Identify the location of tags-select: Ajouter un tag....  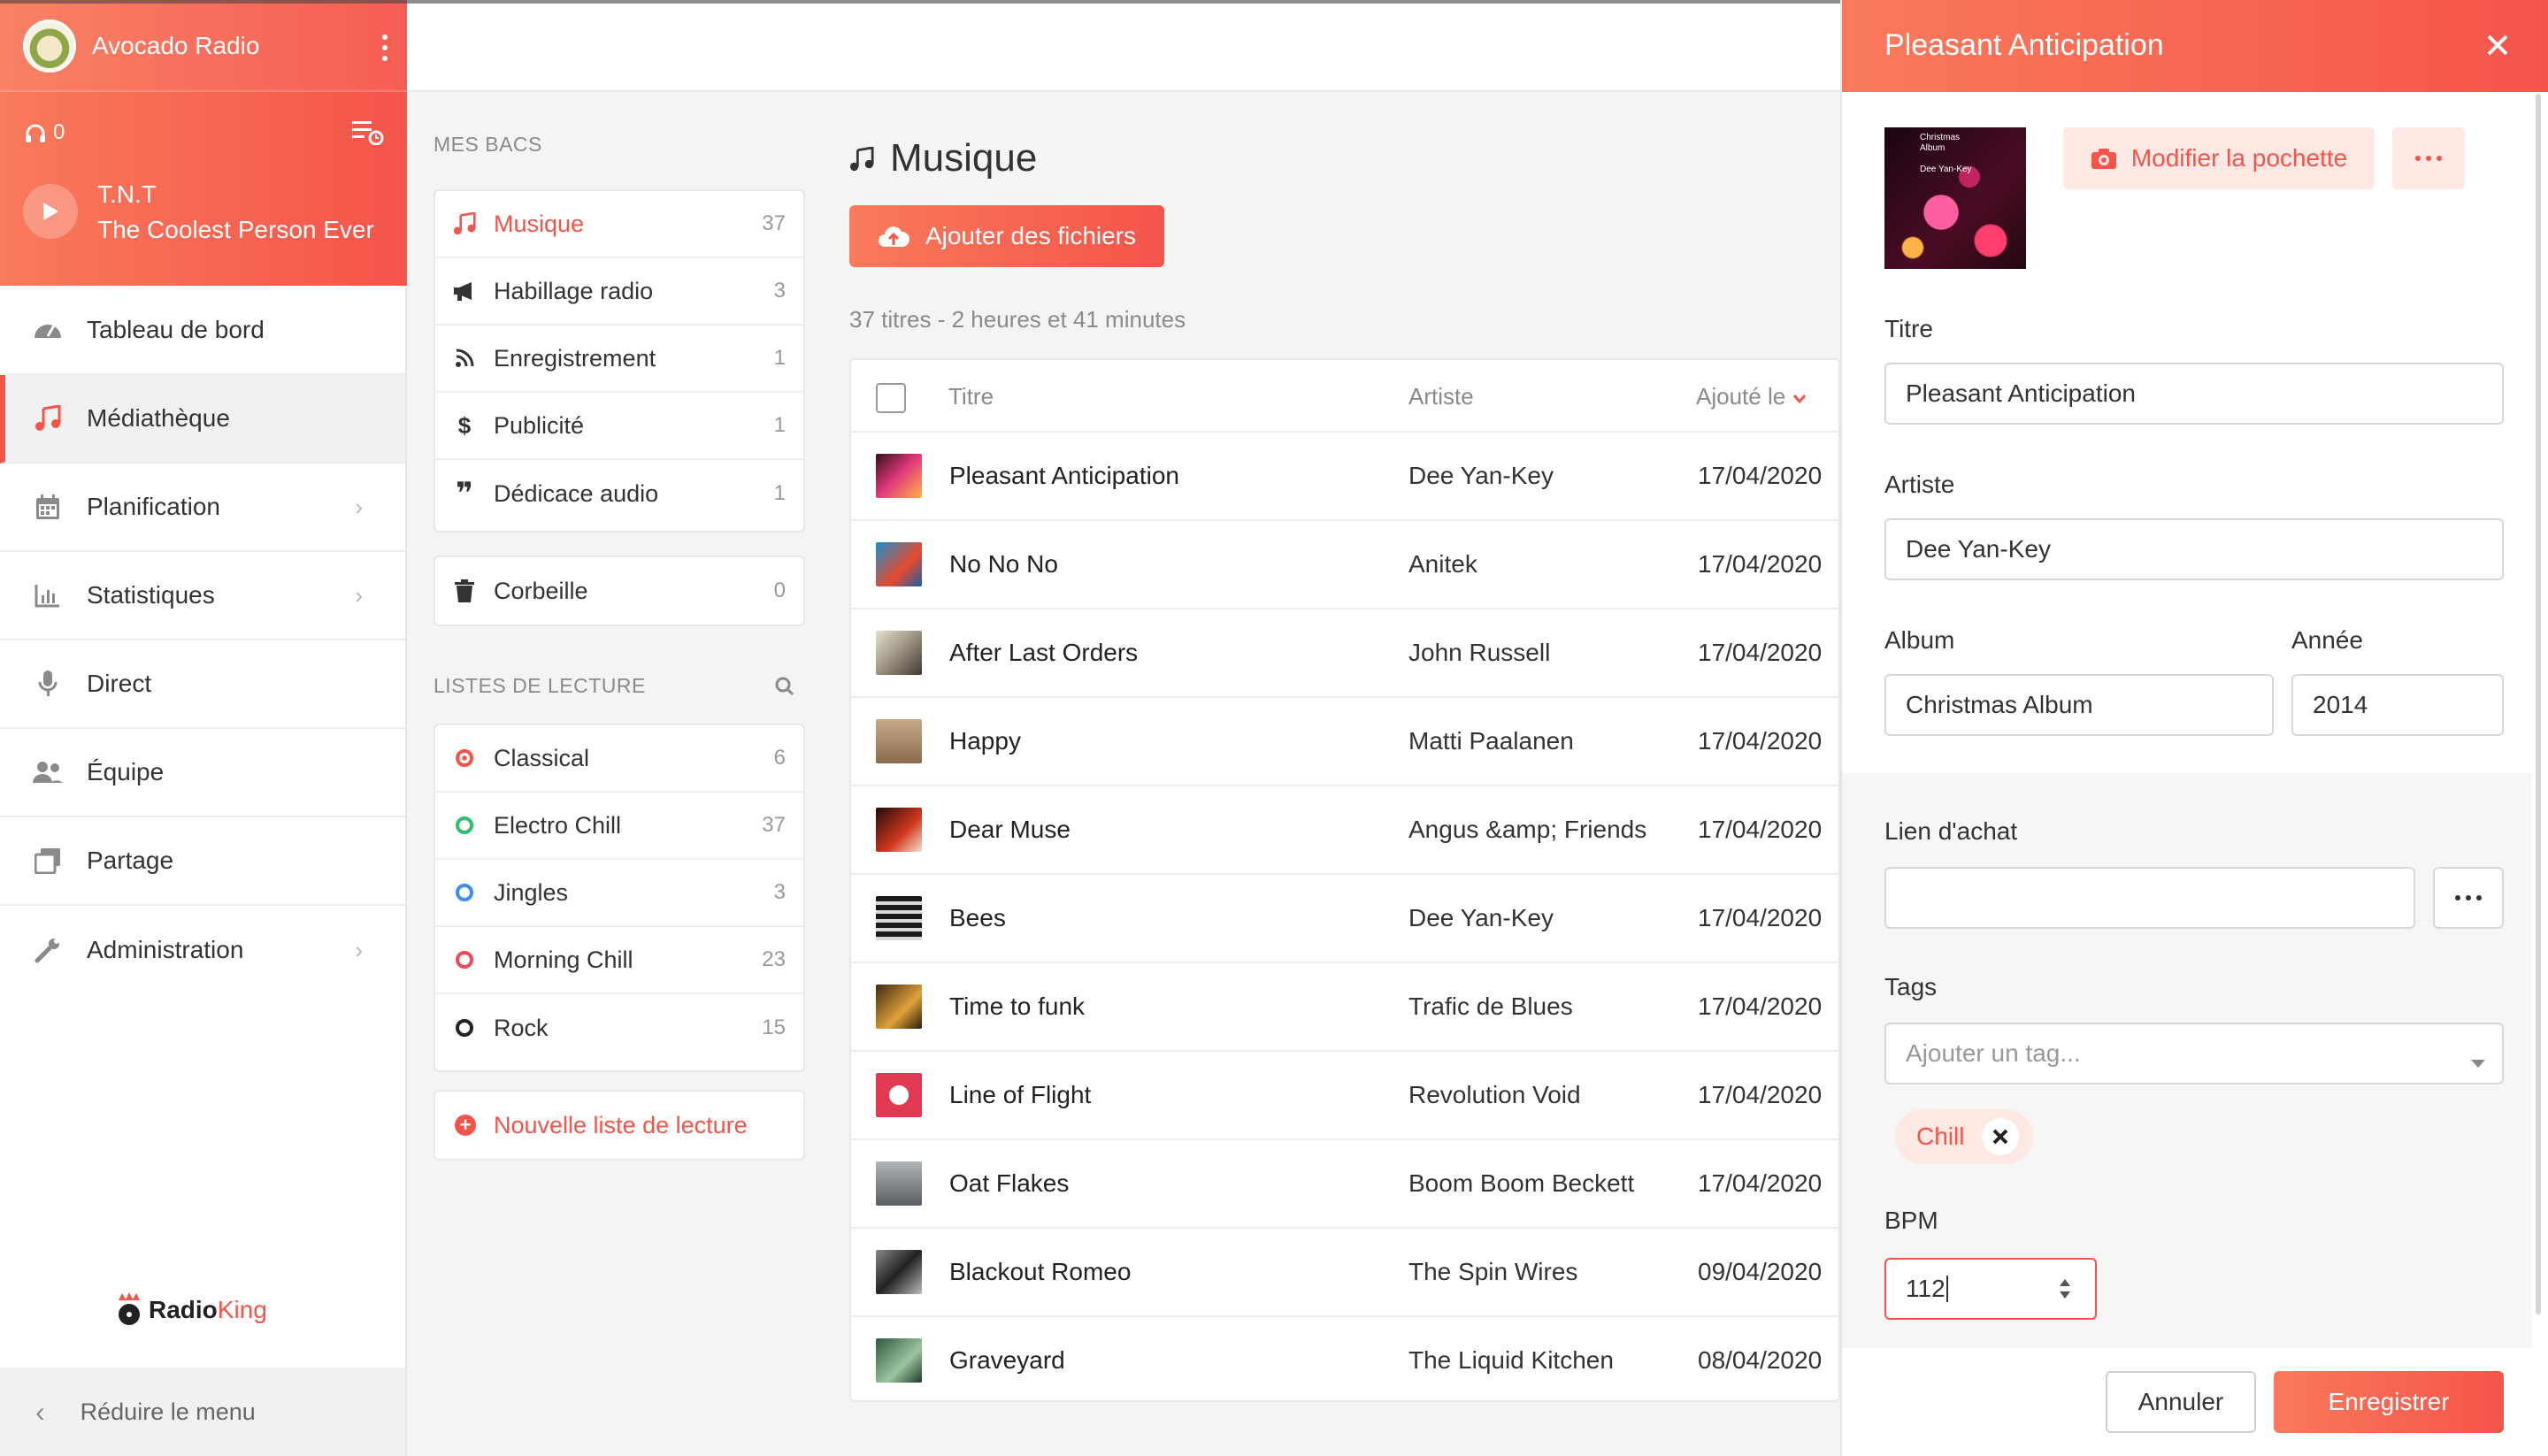
(2194, 1053).